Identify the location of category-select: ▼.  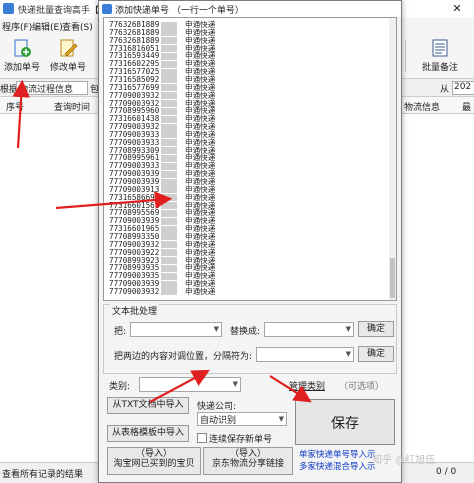
(190, 384).